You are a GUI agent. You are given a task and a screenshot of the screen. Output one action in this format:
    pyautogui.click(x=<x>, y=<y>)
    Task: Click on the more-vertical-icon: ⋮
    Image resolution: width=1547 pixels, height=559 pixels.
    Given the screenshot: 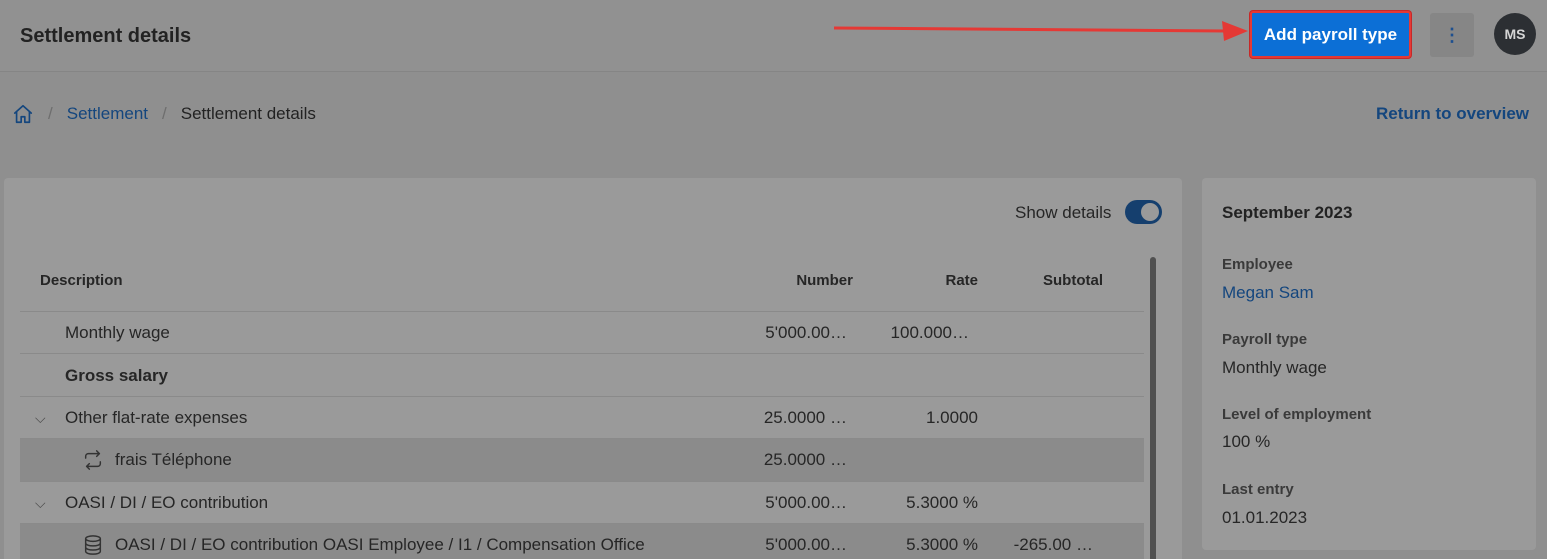 What is the action you would take?
    pyautogui.click(x=1452, y=34)
    